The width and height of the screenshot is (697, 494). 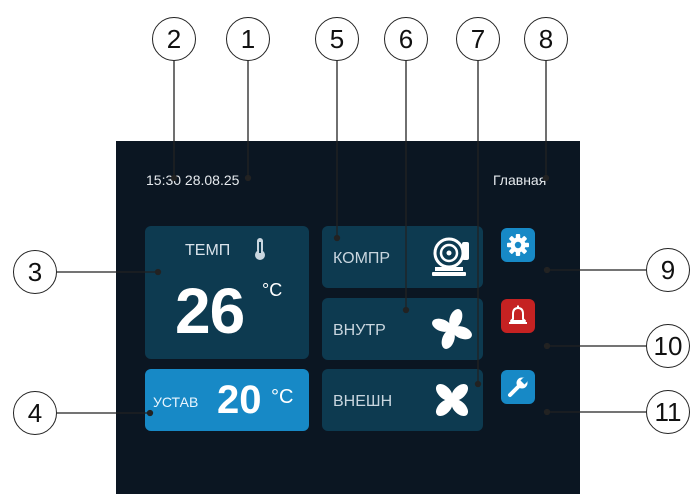 I want to click on bell-icon, so click(x=518, y=314).